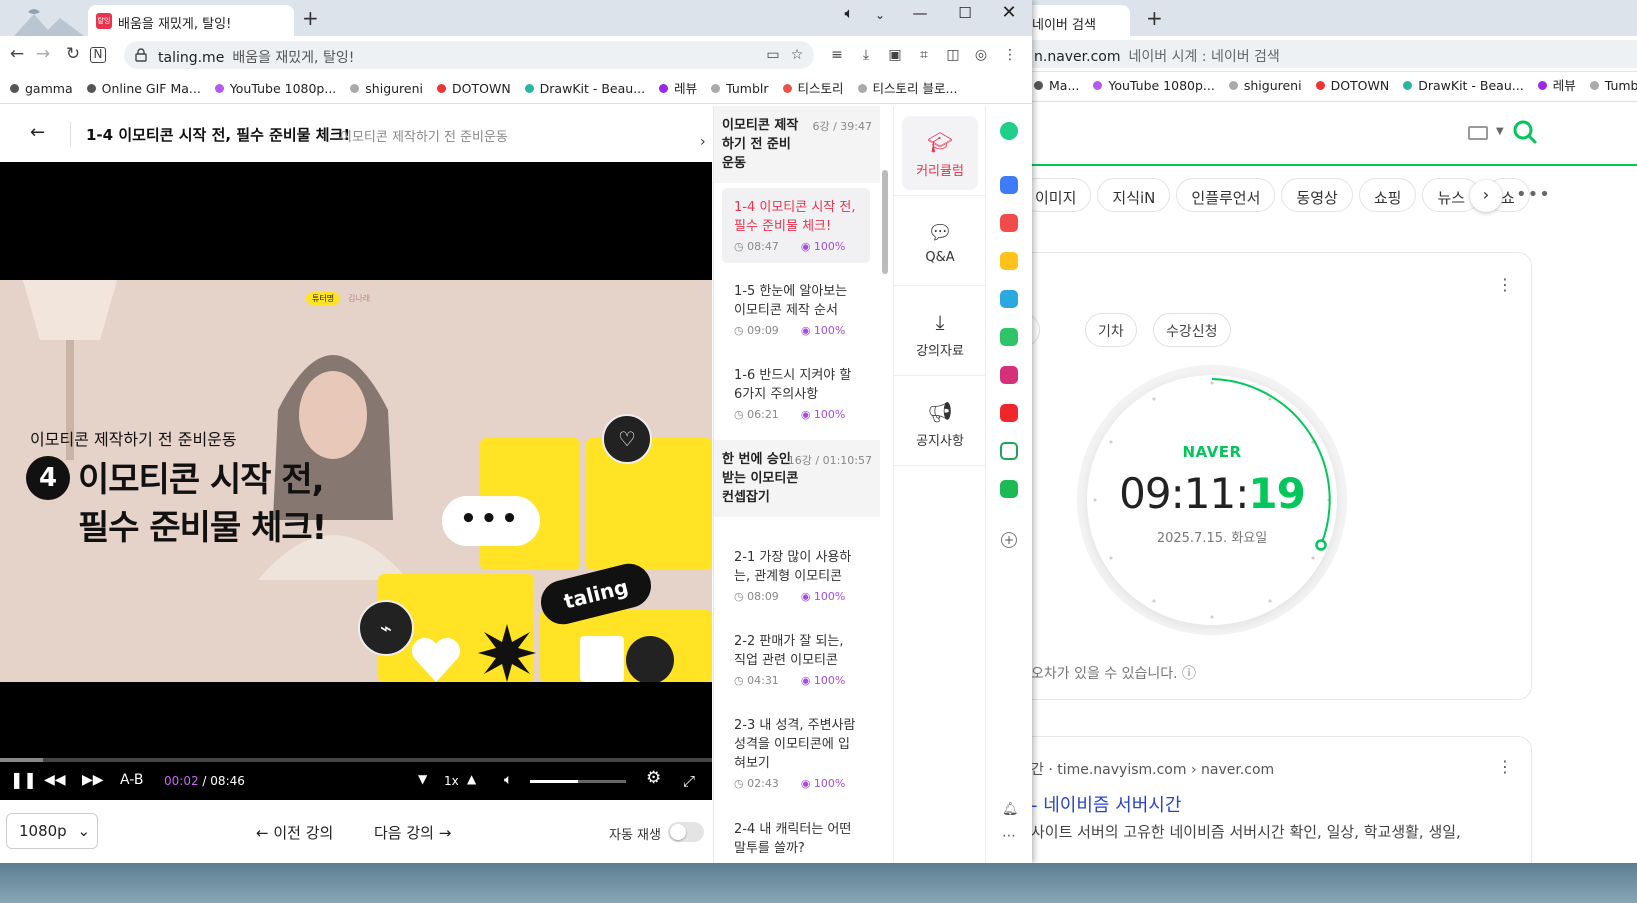 The width and height of the screenshot is (1637, 903). What do you see at coordinates (1134, 195) in the screenshot?
I see `search-category-tab: 지식iN` at bounding box center [1134, 195].